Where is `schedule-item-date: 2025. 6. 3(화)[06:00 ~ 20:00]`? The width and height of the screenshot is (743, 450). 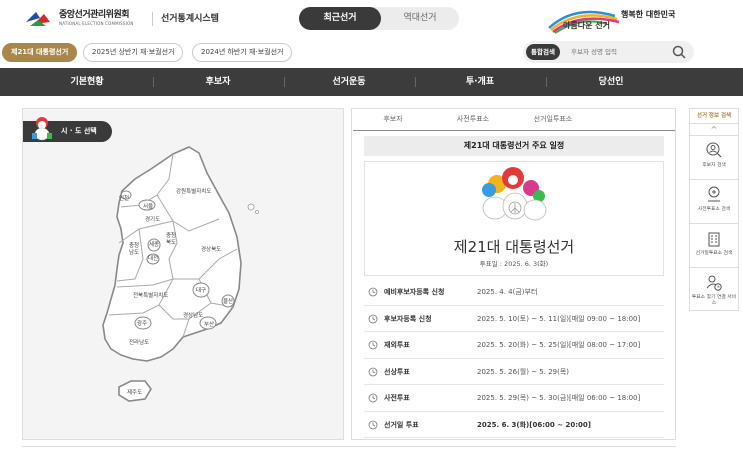
schedule-item-date: 2025. 6. 3(화)[06:00 ~ 20:00] is located at coordinates (534, 424).